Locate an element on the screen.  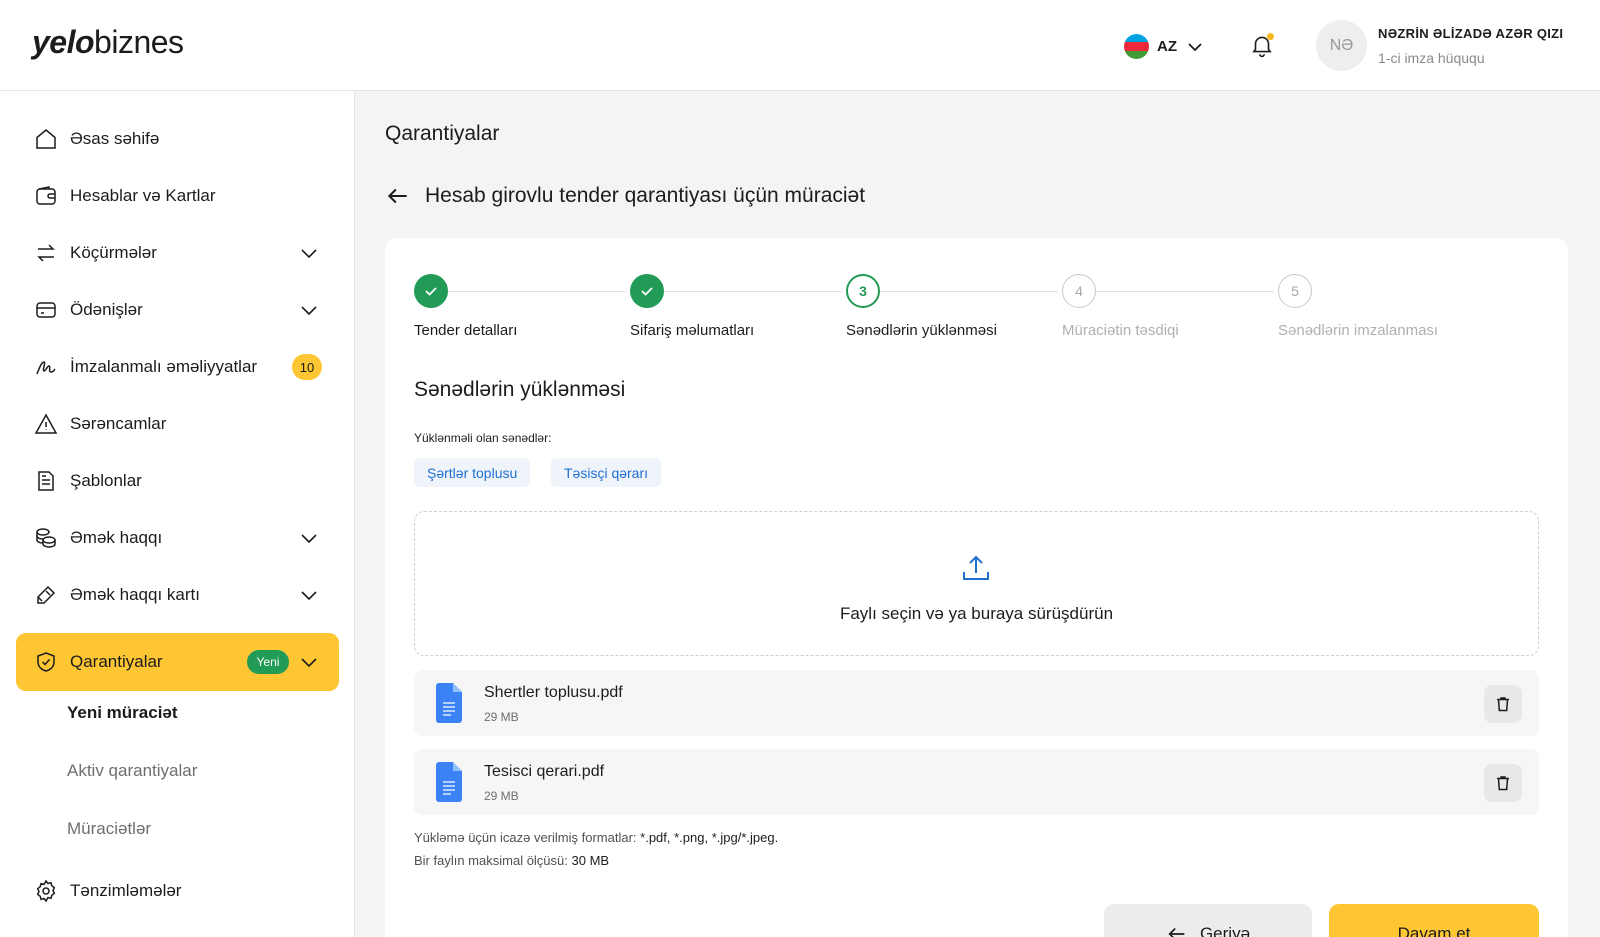
sidebar-item-accounts: Hesablar və Kartlar is located at coordinates (177, 196).